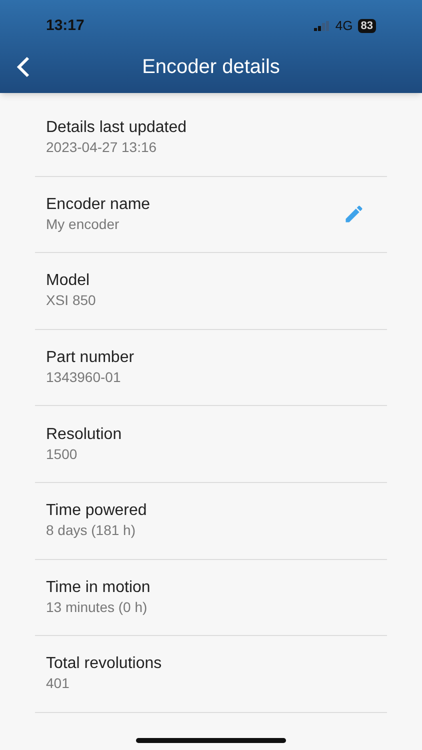  What do you see at coordinates (91, 530) in the screenshot?
I see `detail-value: 8 days (181 h)` at bounding box center [91, 530].